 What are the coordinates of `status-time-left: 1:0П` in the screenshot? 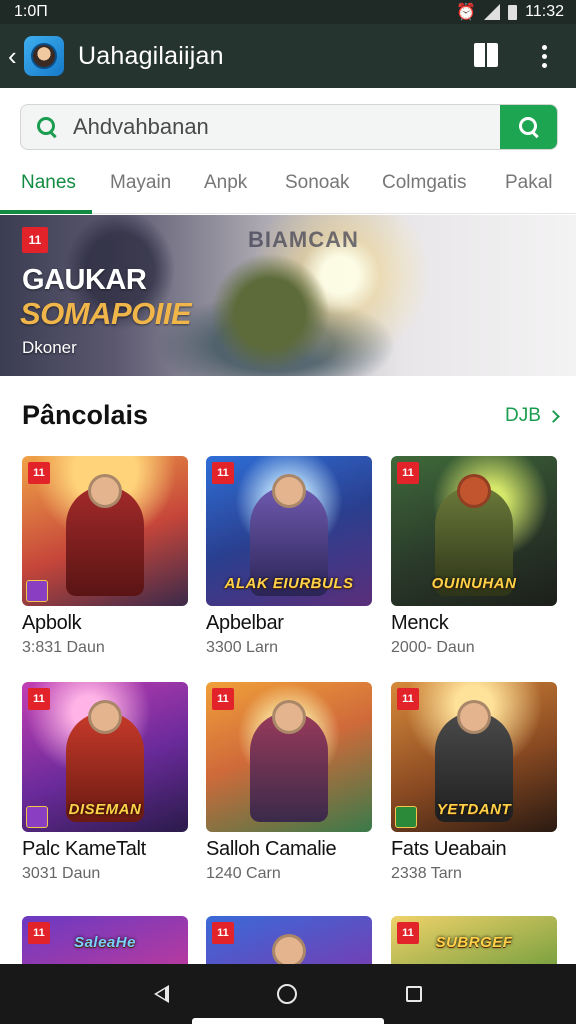 It's located at (31, 11).